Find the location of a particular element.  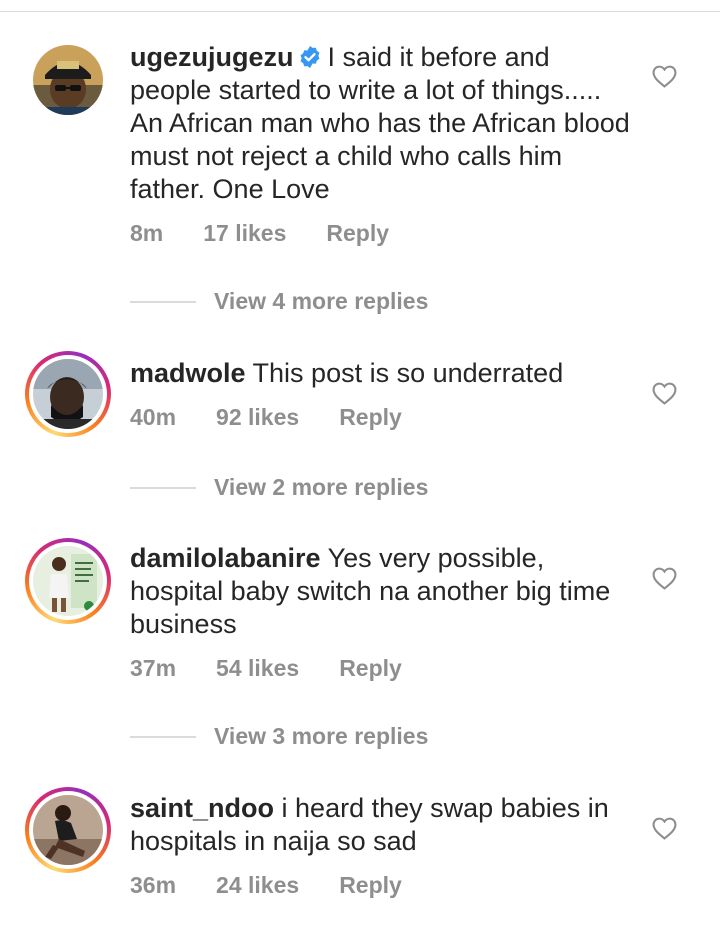

comment-likes: 24 likes is located at coordinates (257, 885).